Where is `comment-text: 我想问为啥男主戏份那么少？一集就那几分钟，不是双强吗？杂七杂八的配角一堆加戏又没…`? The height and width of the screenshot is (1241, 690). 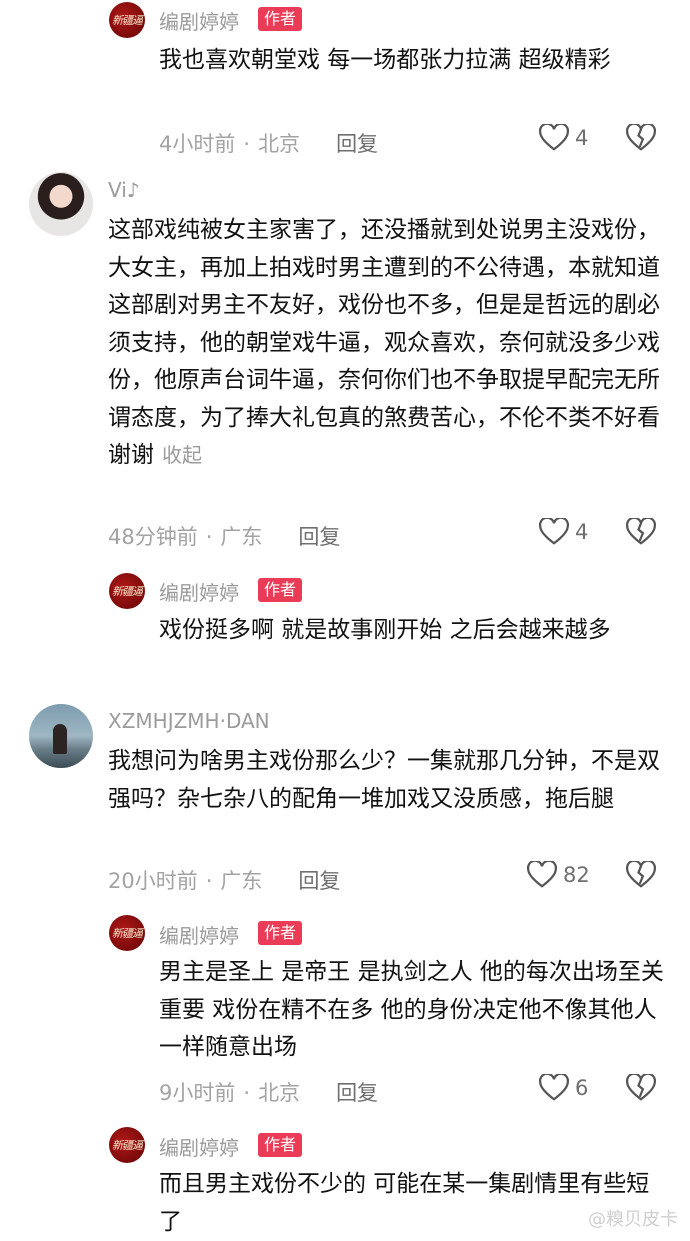
comment-text: 我想问为啥男主戏份那么少？一集就那几分钟，不是双强吗？杂七杂八的配角一堆加戏又没… is located at coordinates (384, 780).